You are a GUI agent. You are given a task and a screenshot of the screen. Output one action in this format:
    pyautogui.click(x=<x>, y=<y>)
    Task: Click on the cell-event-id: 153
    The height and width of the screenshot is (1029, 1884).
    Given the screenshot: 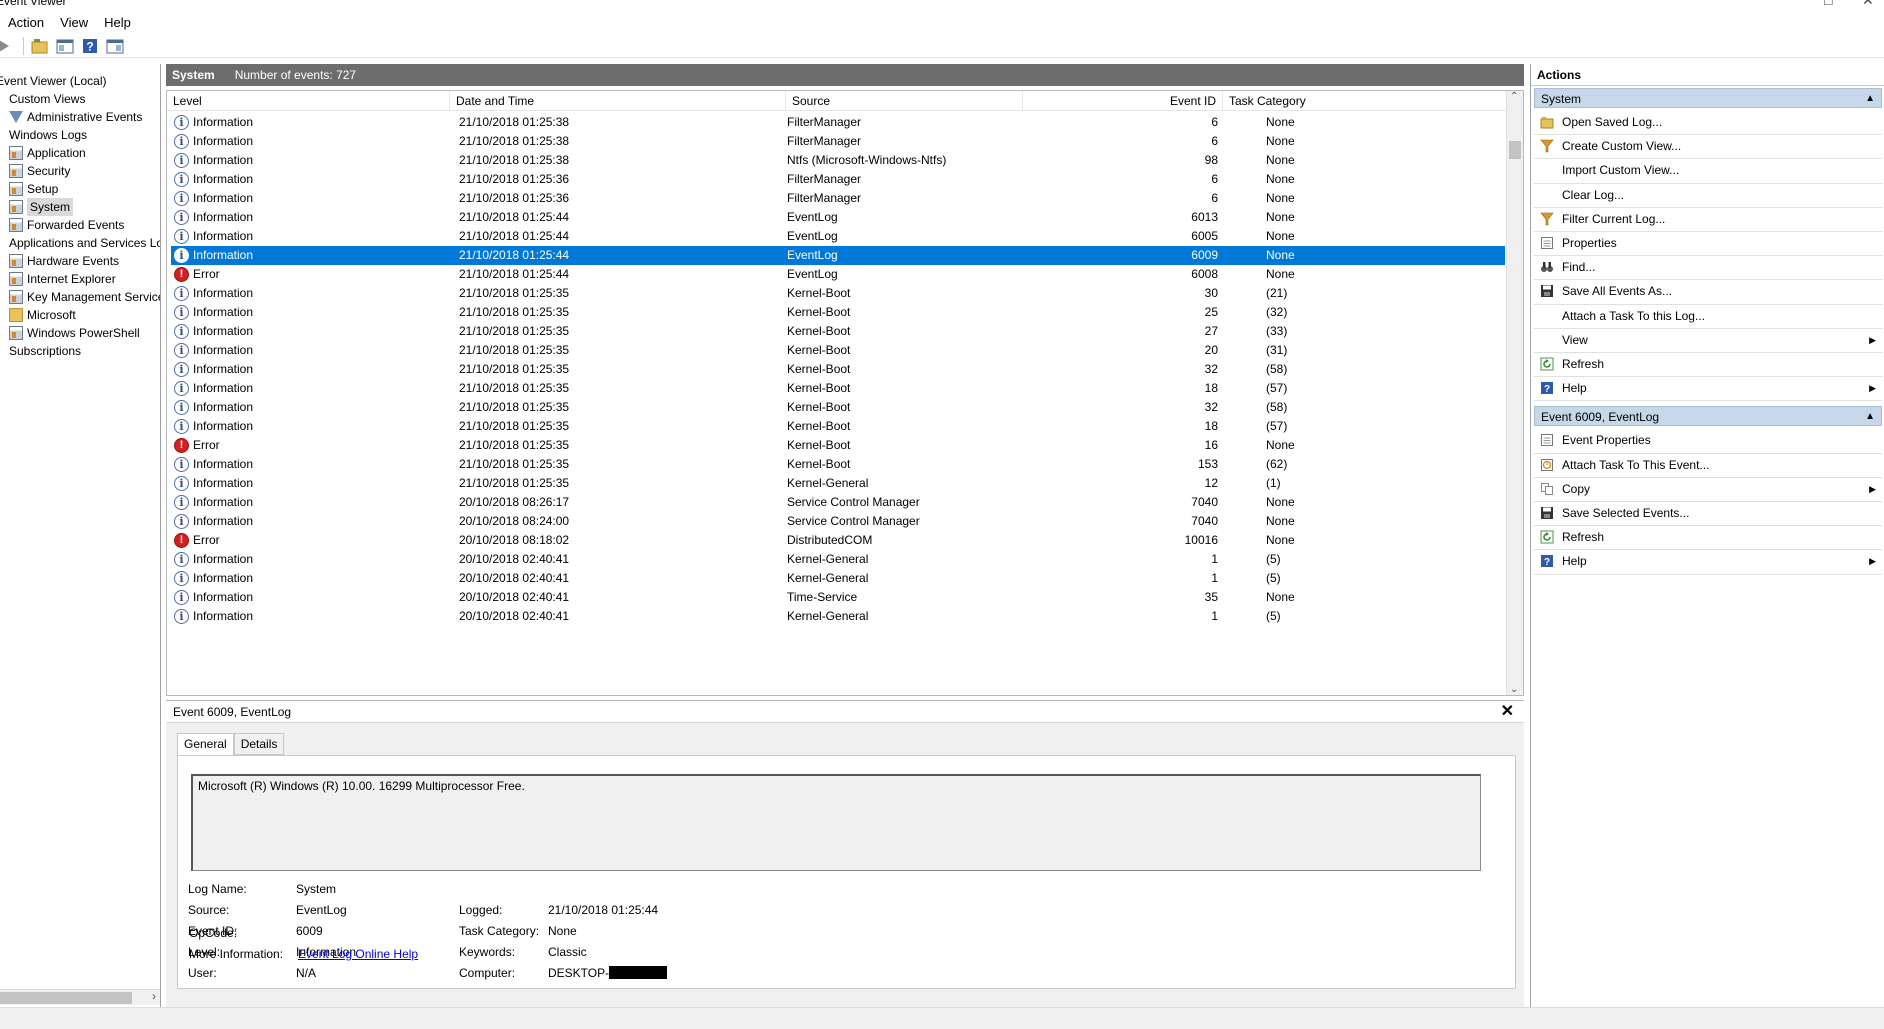 What is the action you would take?
    pyautogui.click(x=1207, y=464)
    